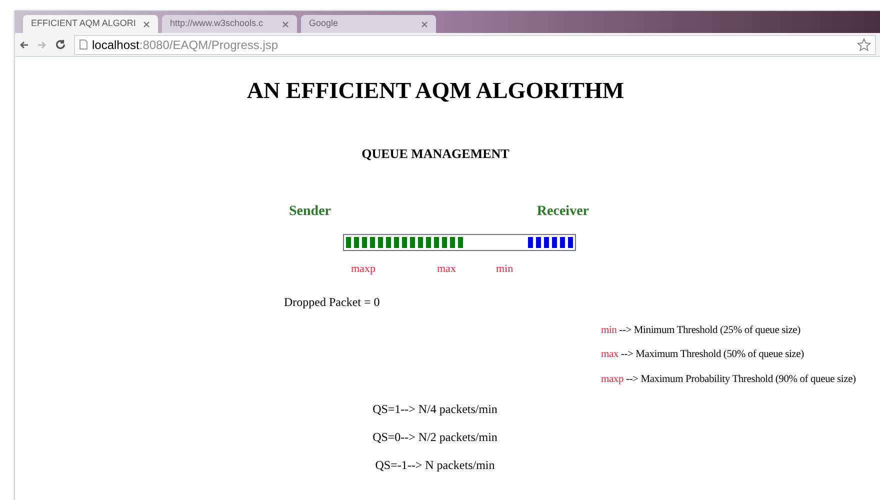 The width and height of the screenshot is (880, 500). What do you see at coordinates (90, 24) in the screenshot?
I see `browser-tab: EFFICIENT AQM ALGORI` at bounding box center [90, 24].